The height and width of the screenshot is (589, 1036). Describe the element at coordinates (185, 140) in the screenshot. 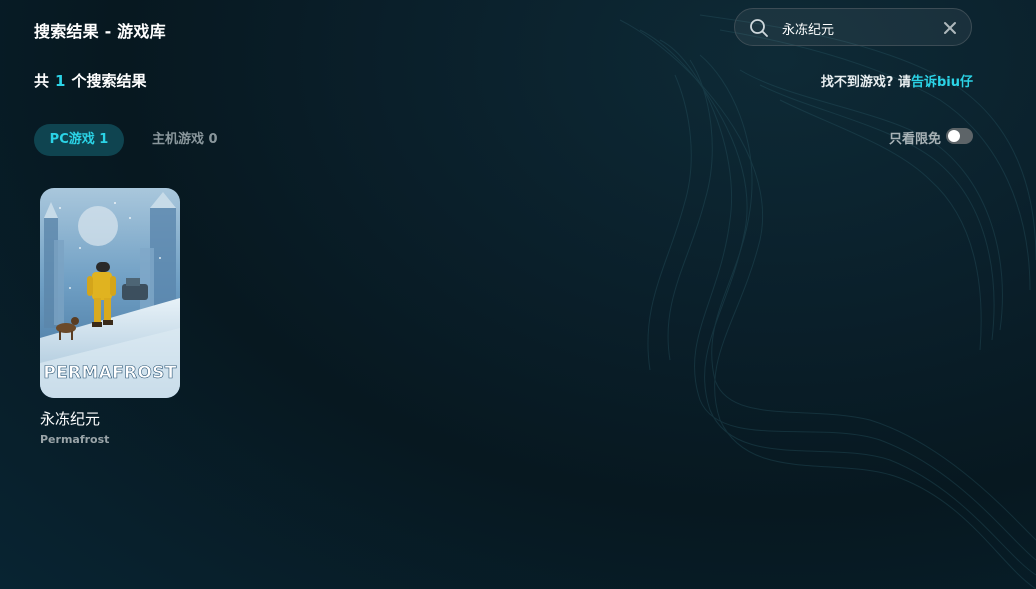

I see `tab-console-games: 主机游戏 0` at that location.